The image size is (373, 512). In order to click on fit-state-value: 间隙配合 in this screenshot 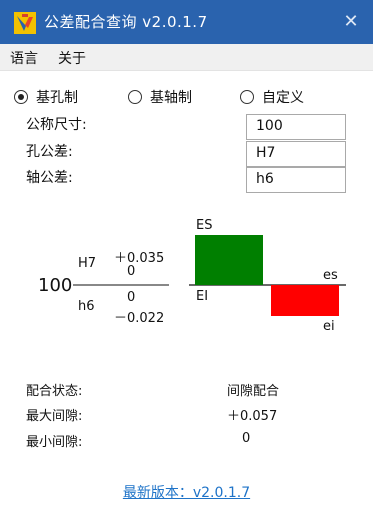, I will do `click(253, 391)`.